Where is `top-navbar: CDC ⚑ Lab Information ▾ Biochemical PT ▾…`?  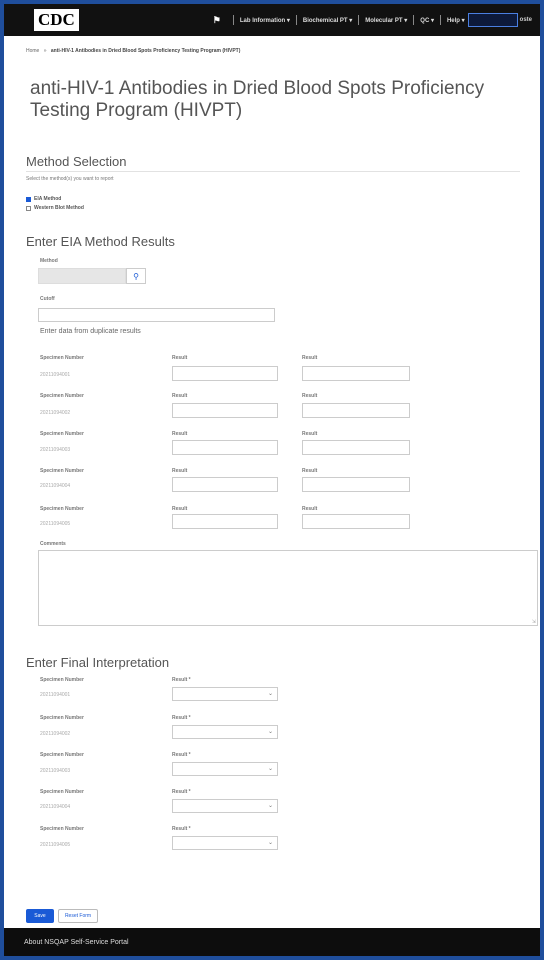 top-navbar: CDC ⚑ Lab Information ▾ Biochemical PT ▾… is located at coordinates (272, 20).